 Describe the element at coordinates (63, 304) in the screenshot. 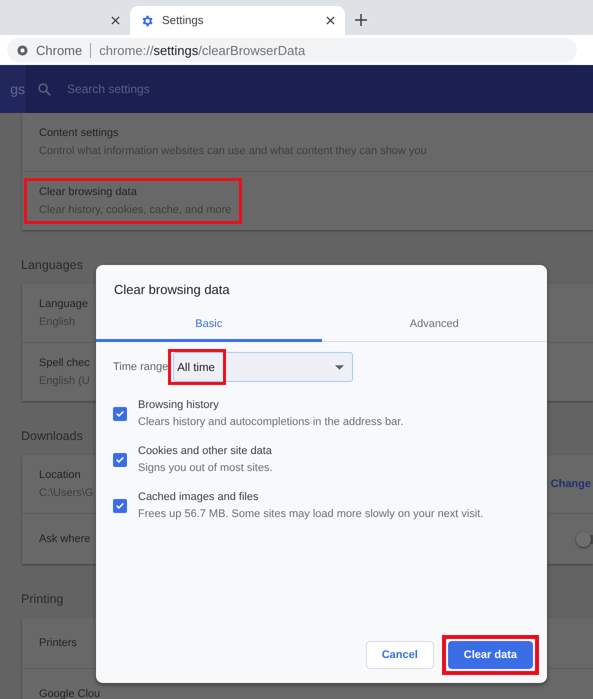

I see `setting-title: Language` at that location.